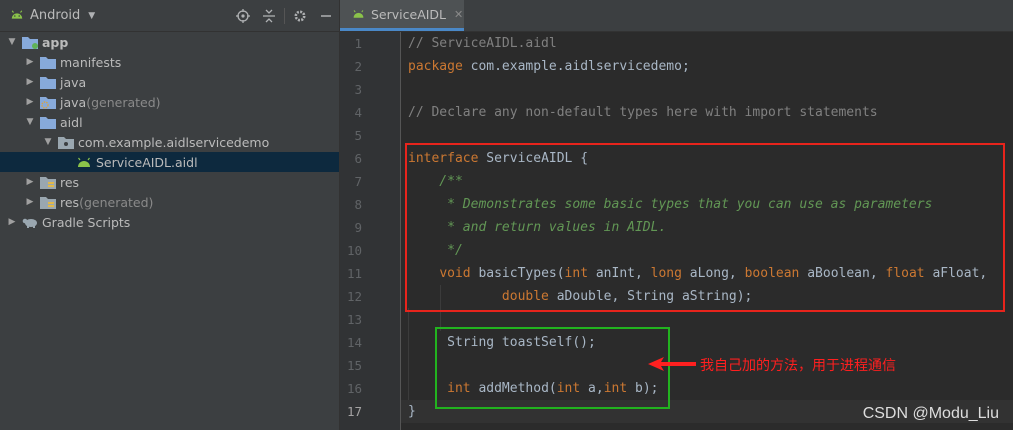 The image size is (1013, 430). Describe the element at coordinates (269, 15) in the screenshot. I see `collapse-all-icon` at that location.